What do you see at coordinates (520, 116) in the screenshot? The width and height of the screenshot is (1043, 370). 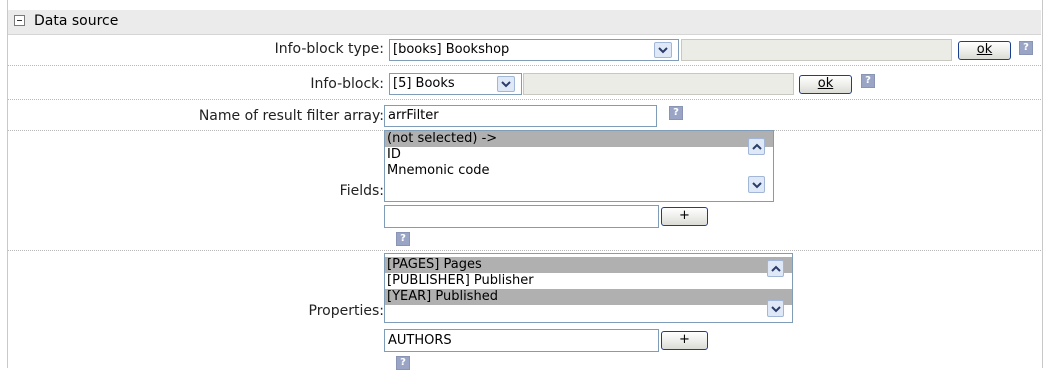 I see `filter-array-input: arrFilter` at bounding box center [520, 116].